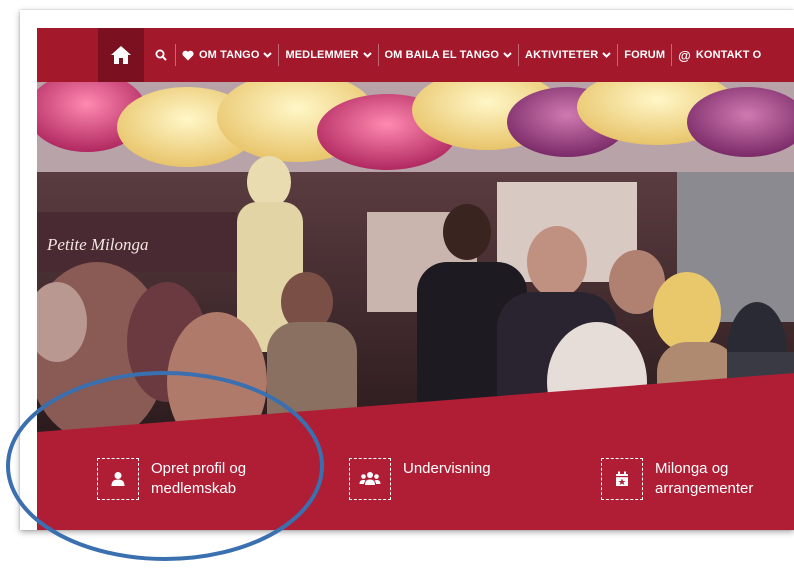  What do you see at coordinates (322, 55) in the screenshot?
I see `nav-item-label: MEDLEMMER` at bounding box center [322, 55].